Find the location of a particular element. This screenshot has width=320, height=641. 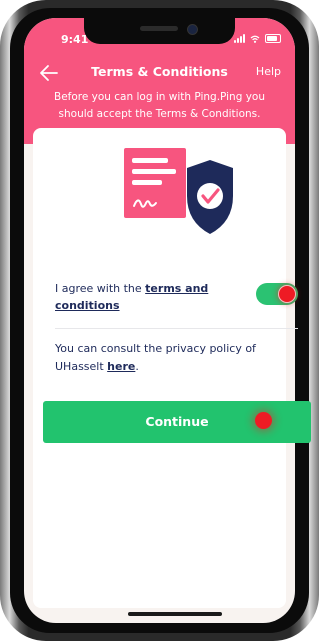

tap-marker is located at coordinates (287, 294).